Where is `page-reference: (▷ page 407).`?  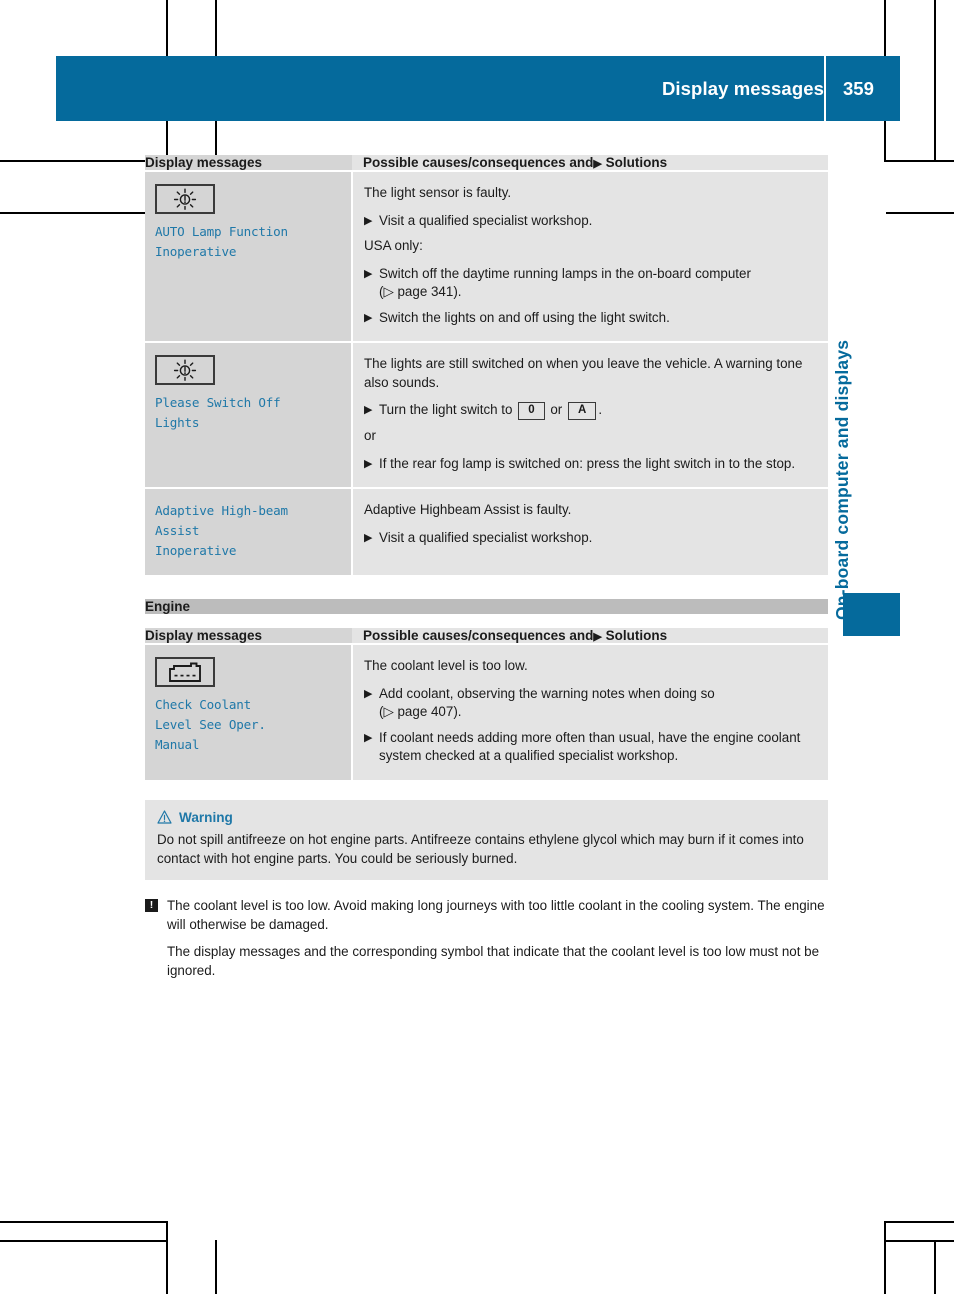
page-reference: (▷ page 407). is located at coordinates (420, 711).